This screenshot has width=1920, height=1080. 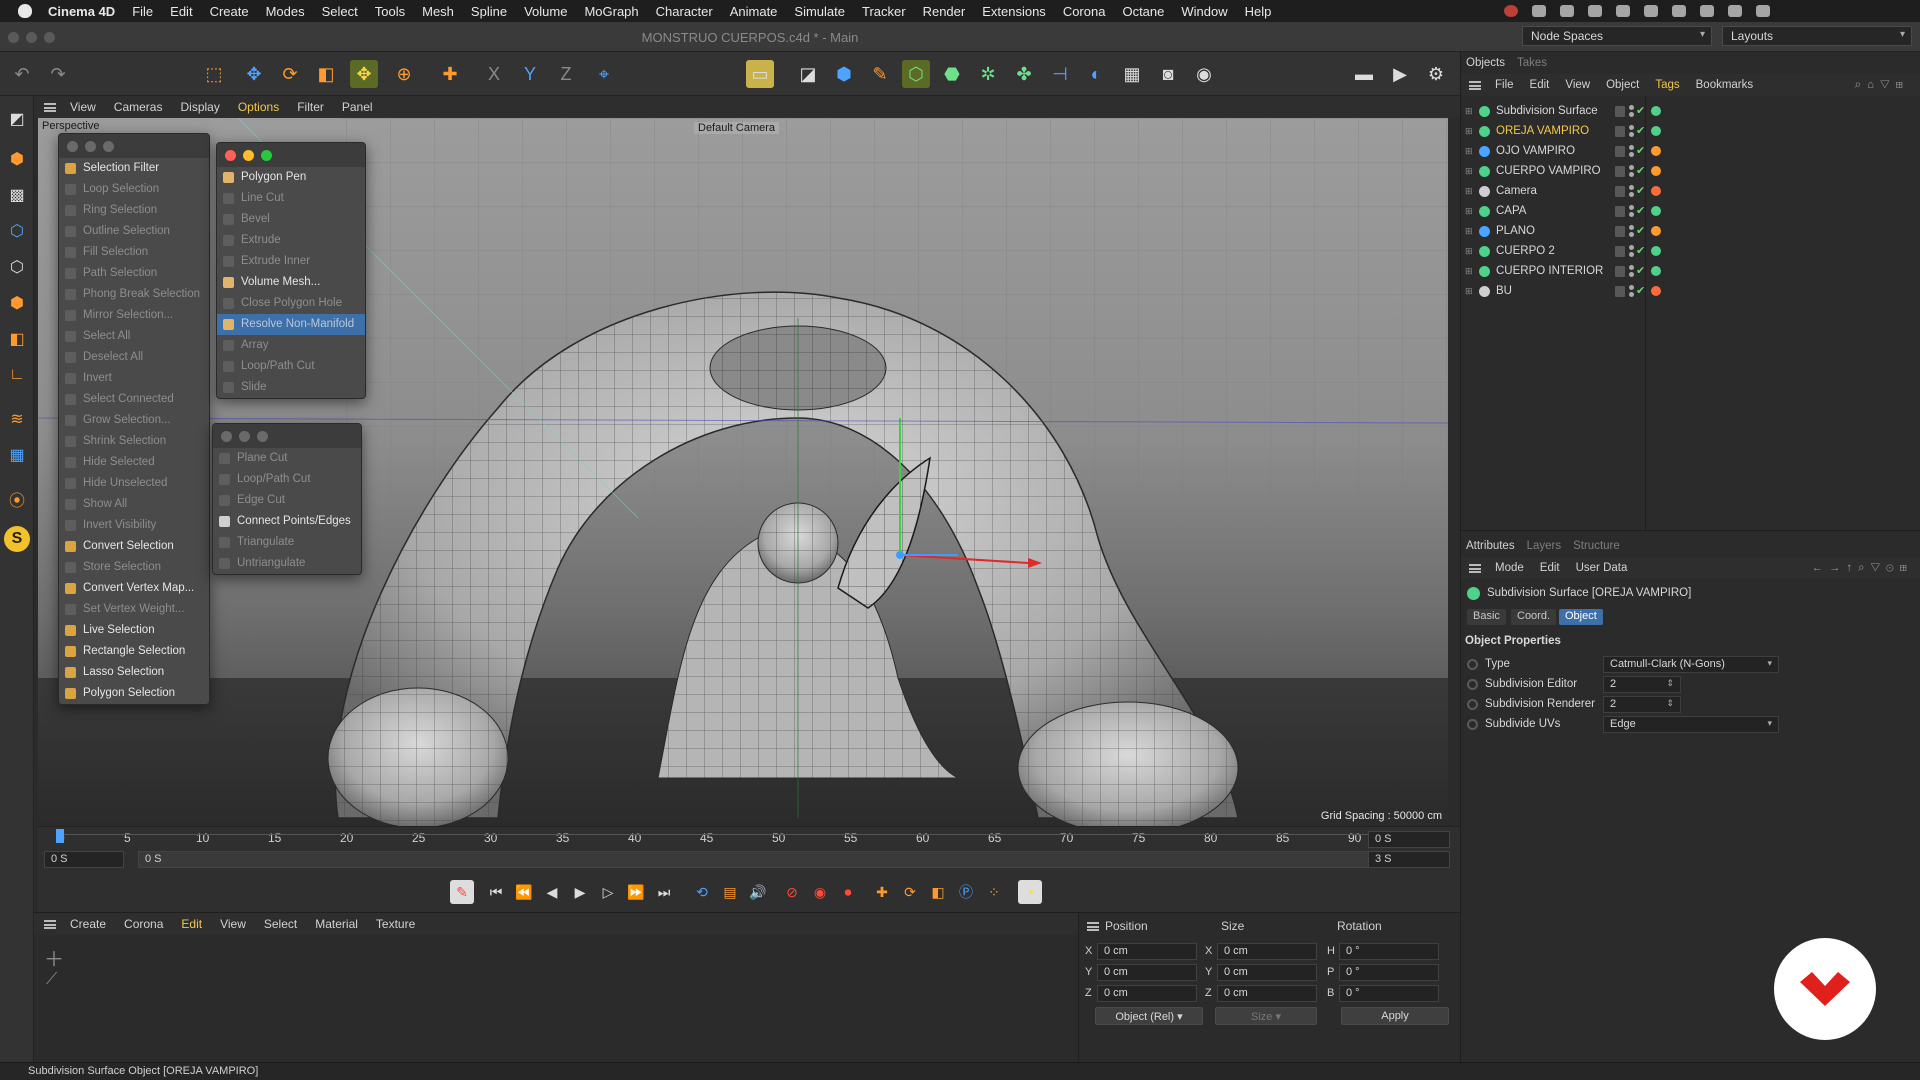 I want to click on select-menu-item: Live Selection, so click(x=134, y=630).